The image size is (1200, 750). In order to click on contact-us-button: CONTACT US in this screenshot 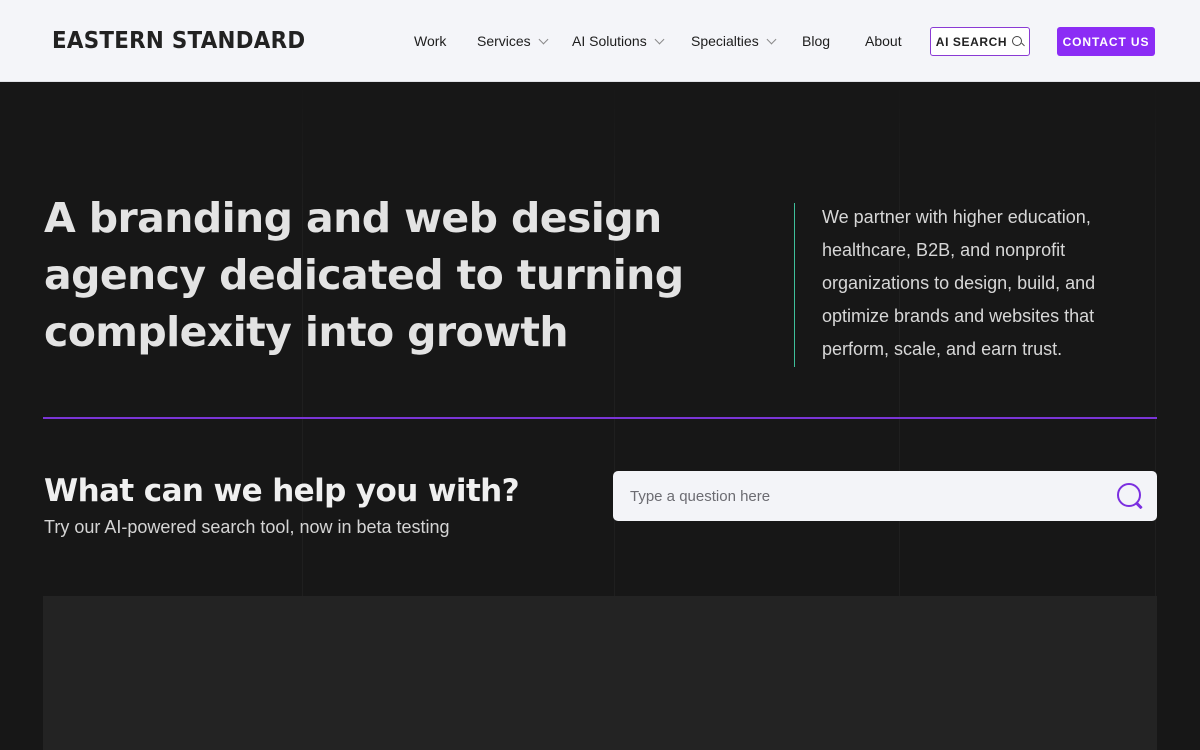, I will do `click(1106, 41)`.